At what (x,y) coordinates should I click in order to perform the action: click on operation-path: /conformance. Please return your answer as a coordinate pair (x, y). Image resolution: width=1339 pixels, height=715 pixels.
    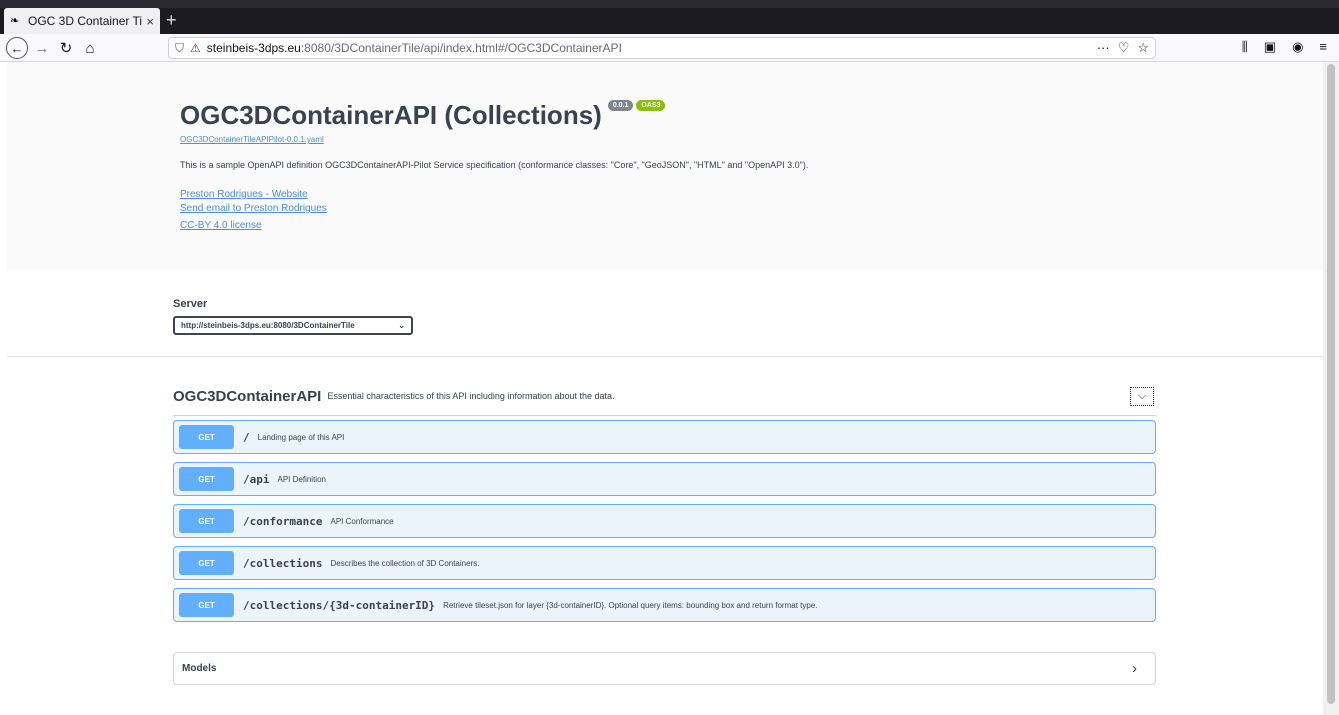
    Looking at the image, I should click on (283, 521).